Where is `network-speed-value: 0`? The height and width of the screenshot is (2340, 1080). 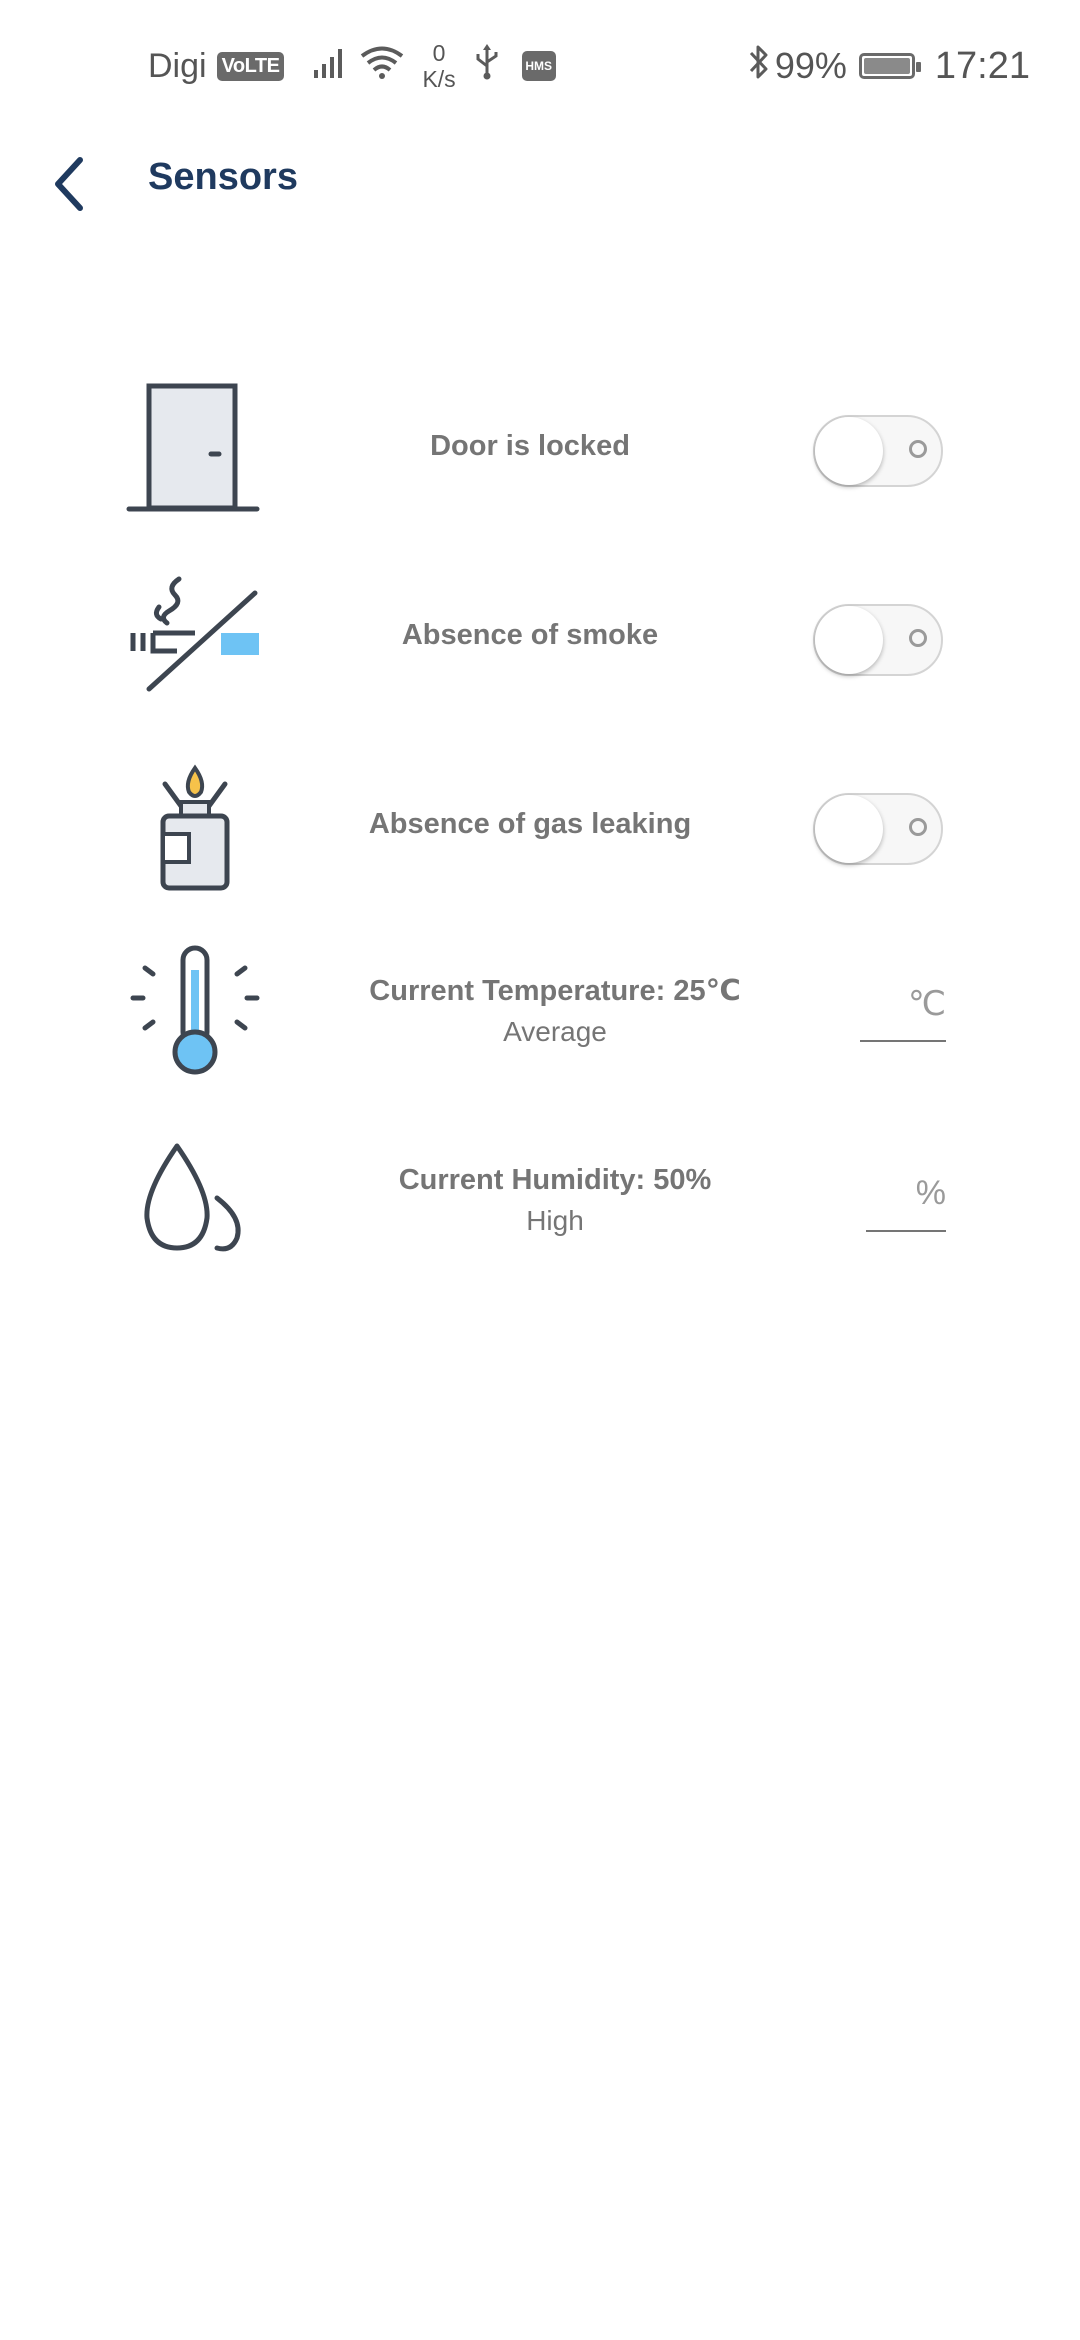 network-speed-value: 0 is located at coordinates (439, 53).